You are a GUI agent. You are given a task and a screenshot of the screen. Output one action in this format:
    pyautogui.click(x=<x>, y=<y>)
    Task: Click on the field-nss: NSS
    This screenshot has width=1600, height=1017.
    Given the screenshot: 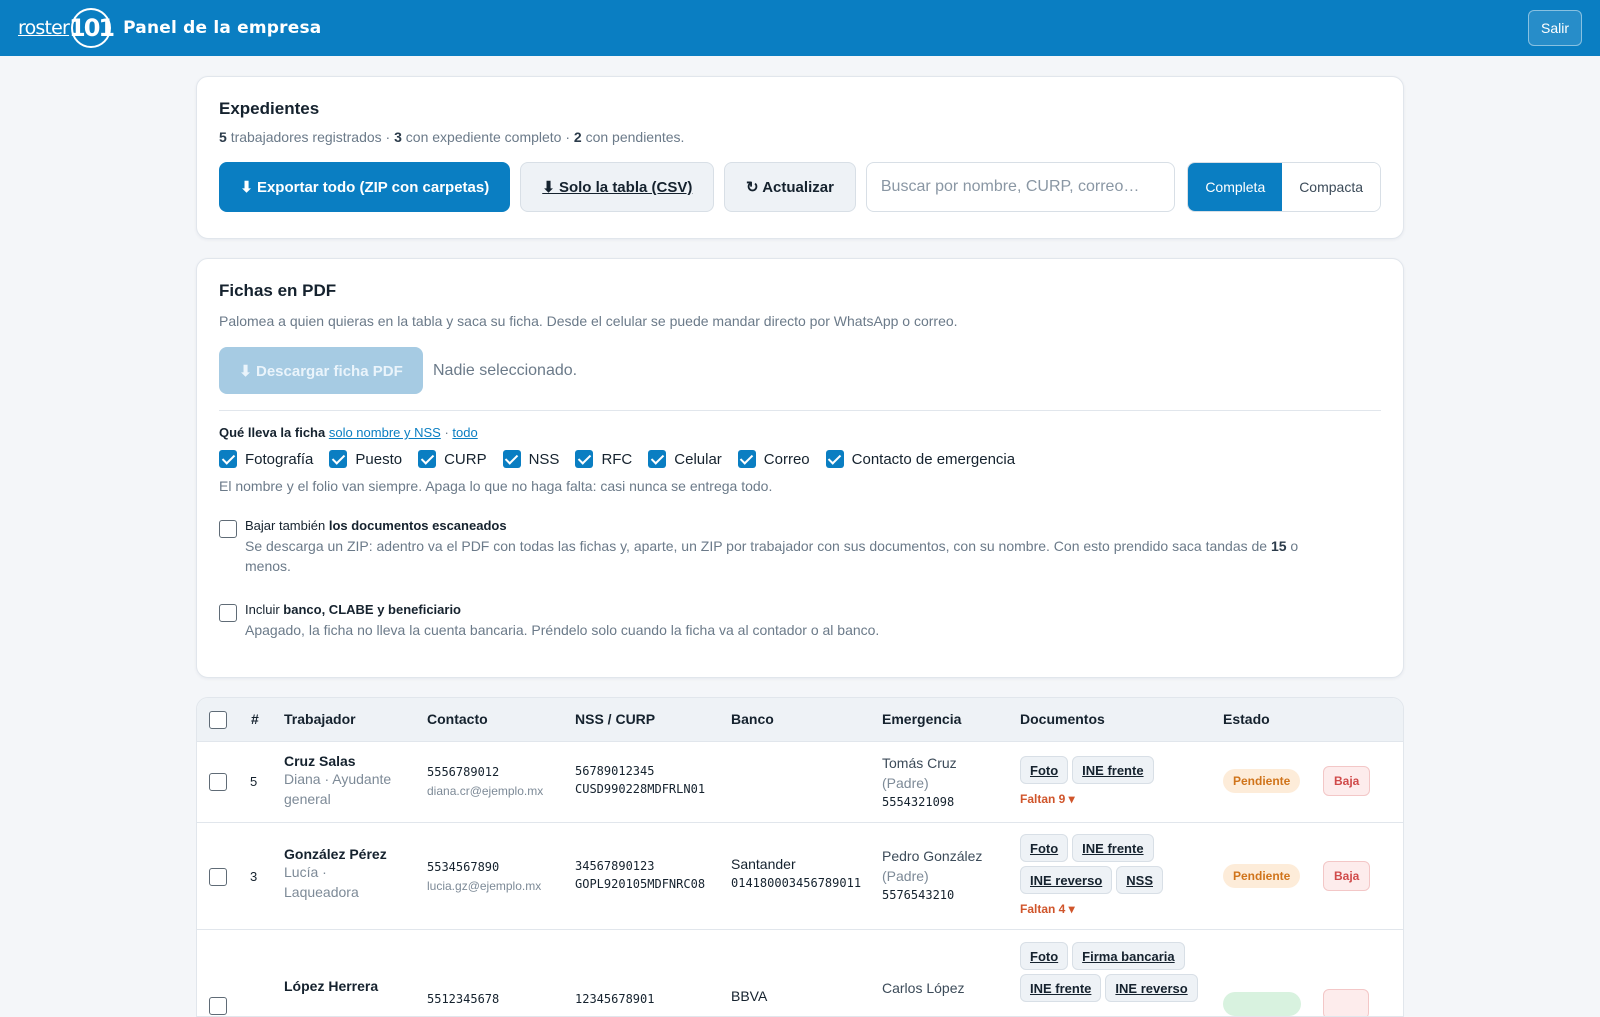 What is the action you would take?
    pyautogui.click(x=531, y=459)
    